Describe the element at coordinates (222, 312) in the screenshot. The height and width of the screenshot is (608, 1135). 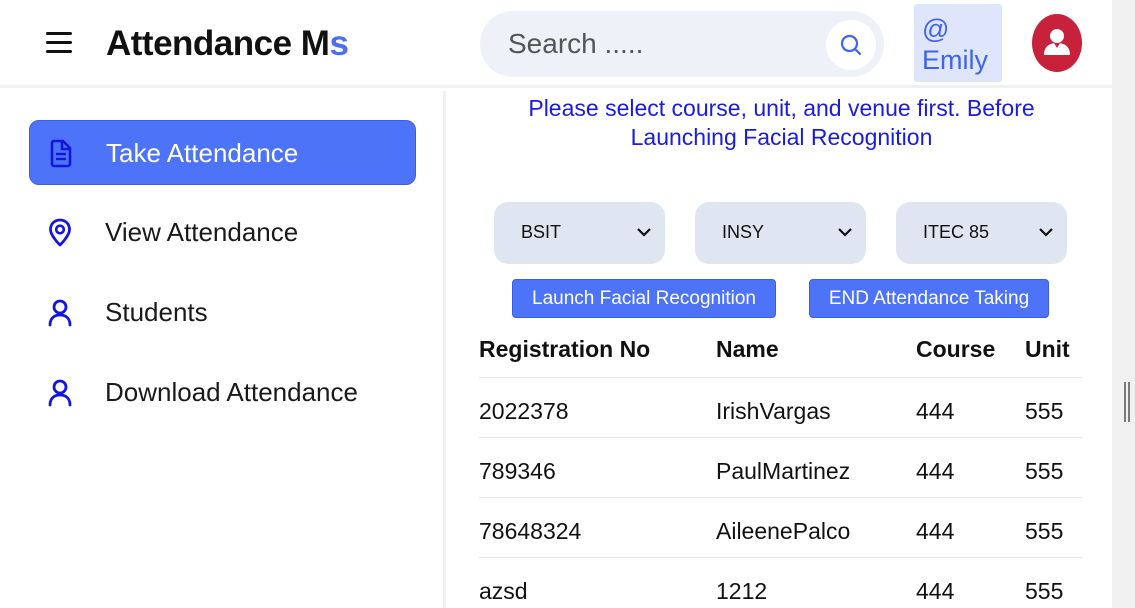
I see `sidebar-item-students: Students` at that location.